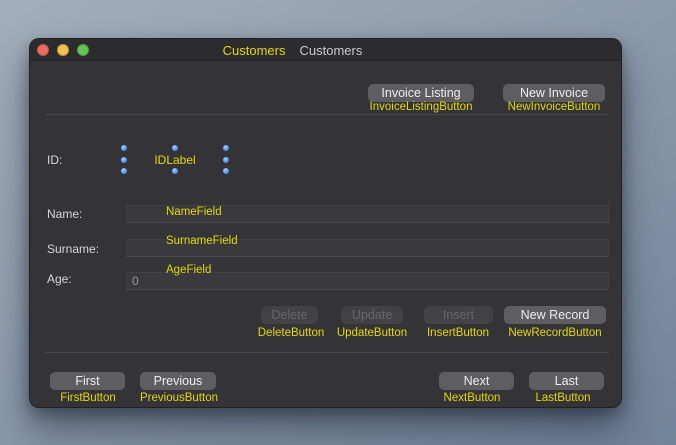 This screenshot has width=676, height=445. What do you see at coordinates (294, 50) in the screenshot?
I see `titlebar-titles: Customers Customers` at bounding box center [294, 50].